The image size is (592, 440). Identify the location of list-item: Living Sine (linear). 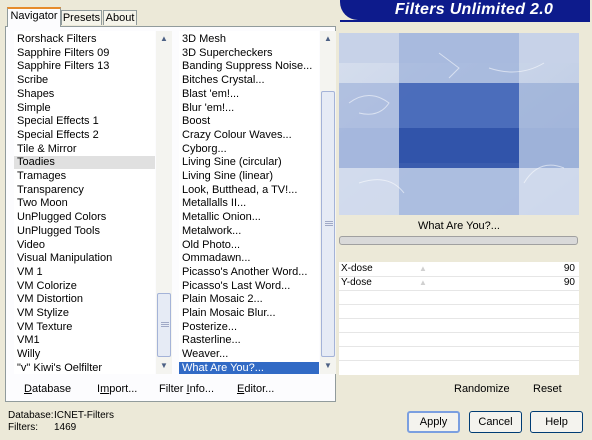
(249, 176).